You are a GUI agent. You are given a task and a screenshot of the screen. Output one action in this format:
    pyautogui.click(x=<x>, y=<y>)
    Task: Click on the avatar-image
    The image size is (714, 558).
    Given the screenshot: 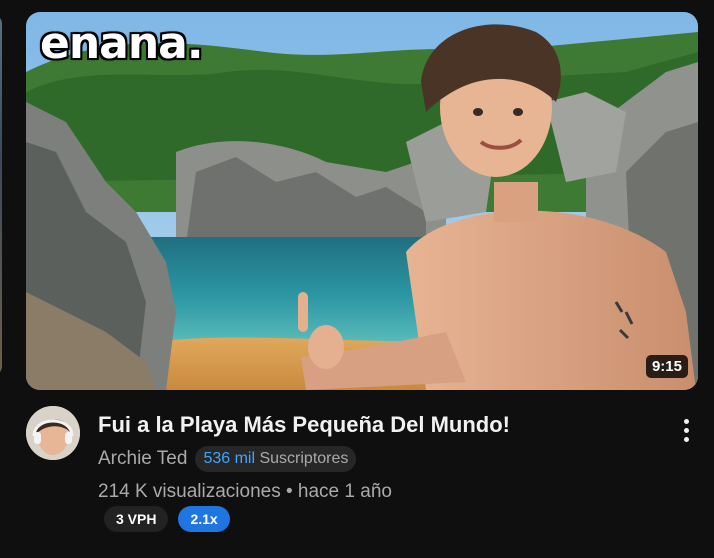 What is the action you would take?
    pyautogui.click(x=53, y=433)
    